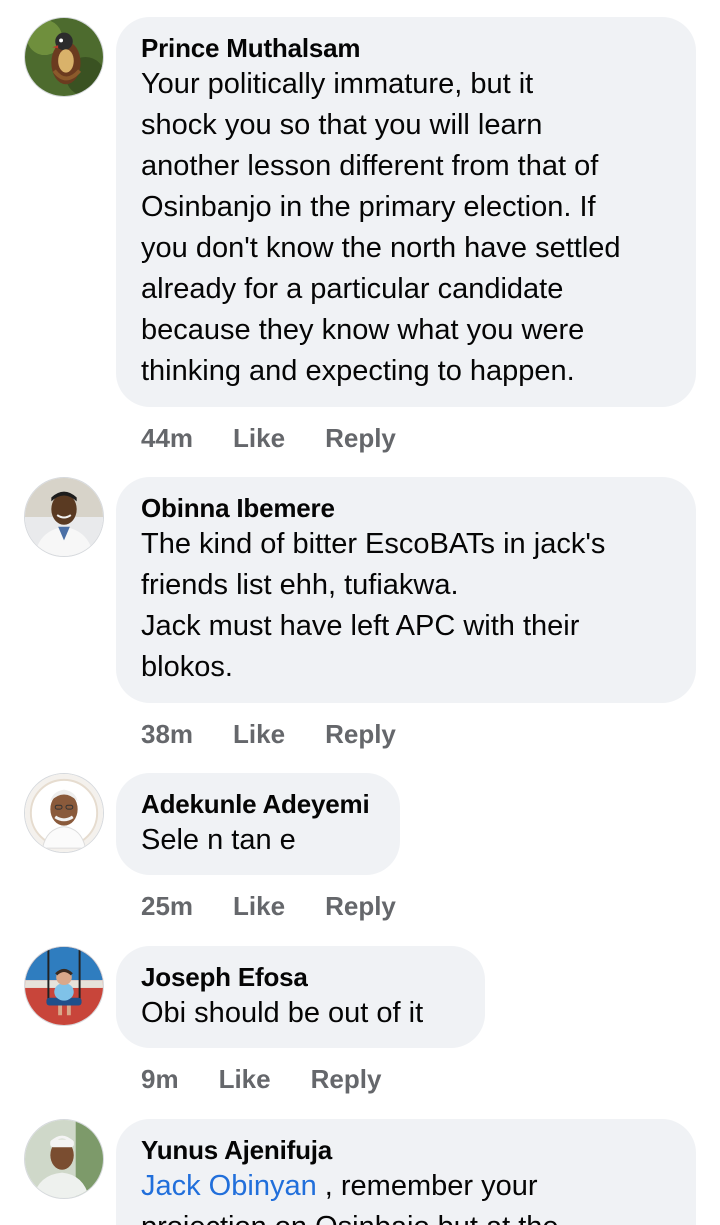 Image resolution: width=720 pixels, height=1225 pixels. I want to click on comment-author: Prince Muthalsam, so click(405, 48).